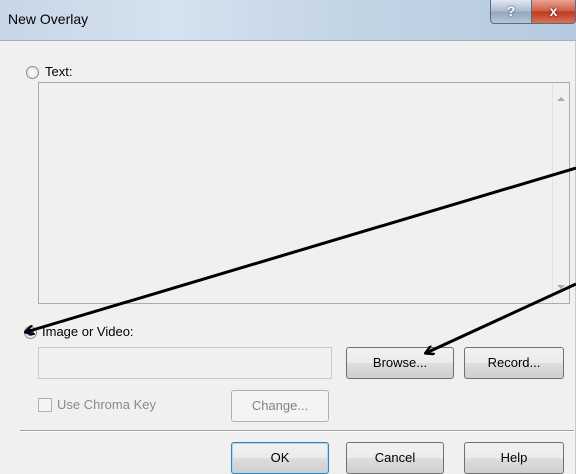  I want to click on close-icon: x, so click(553, 11).